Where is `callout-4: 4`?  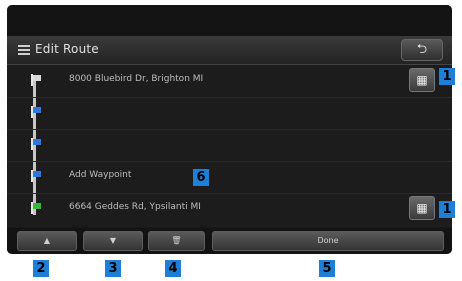
callout-4: 4 is located at coordinates (173, 268).